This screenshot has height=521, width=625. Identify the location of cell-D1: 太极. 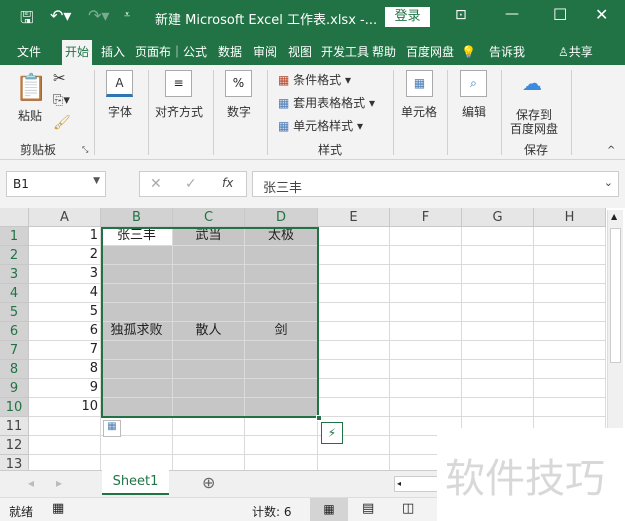
(281, 236).